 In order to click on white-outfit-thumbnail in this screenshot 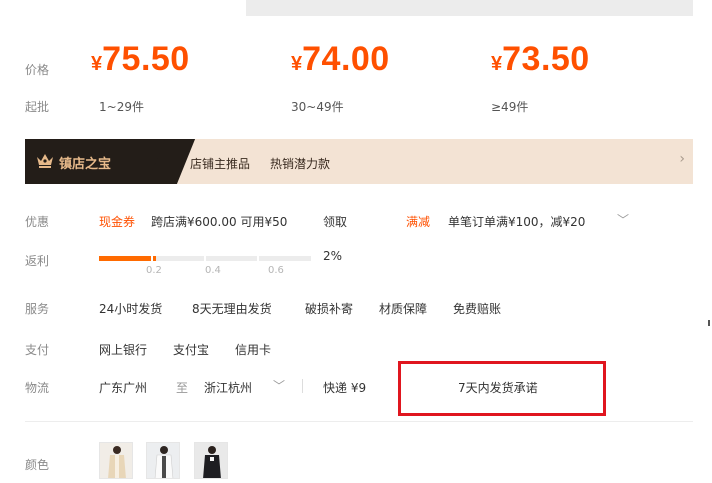, I will do `click(163, 460)`.